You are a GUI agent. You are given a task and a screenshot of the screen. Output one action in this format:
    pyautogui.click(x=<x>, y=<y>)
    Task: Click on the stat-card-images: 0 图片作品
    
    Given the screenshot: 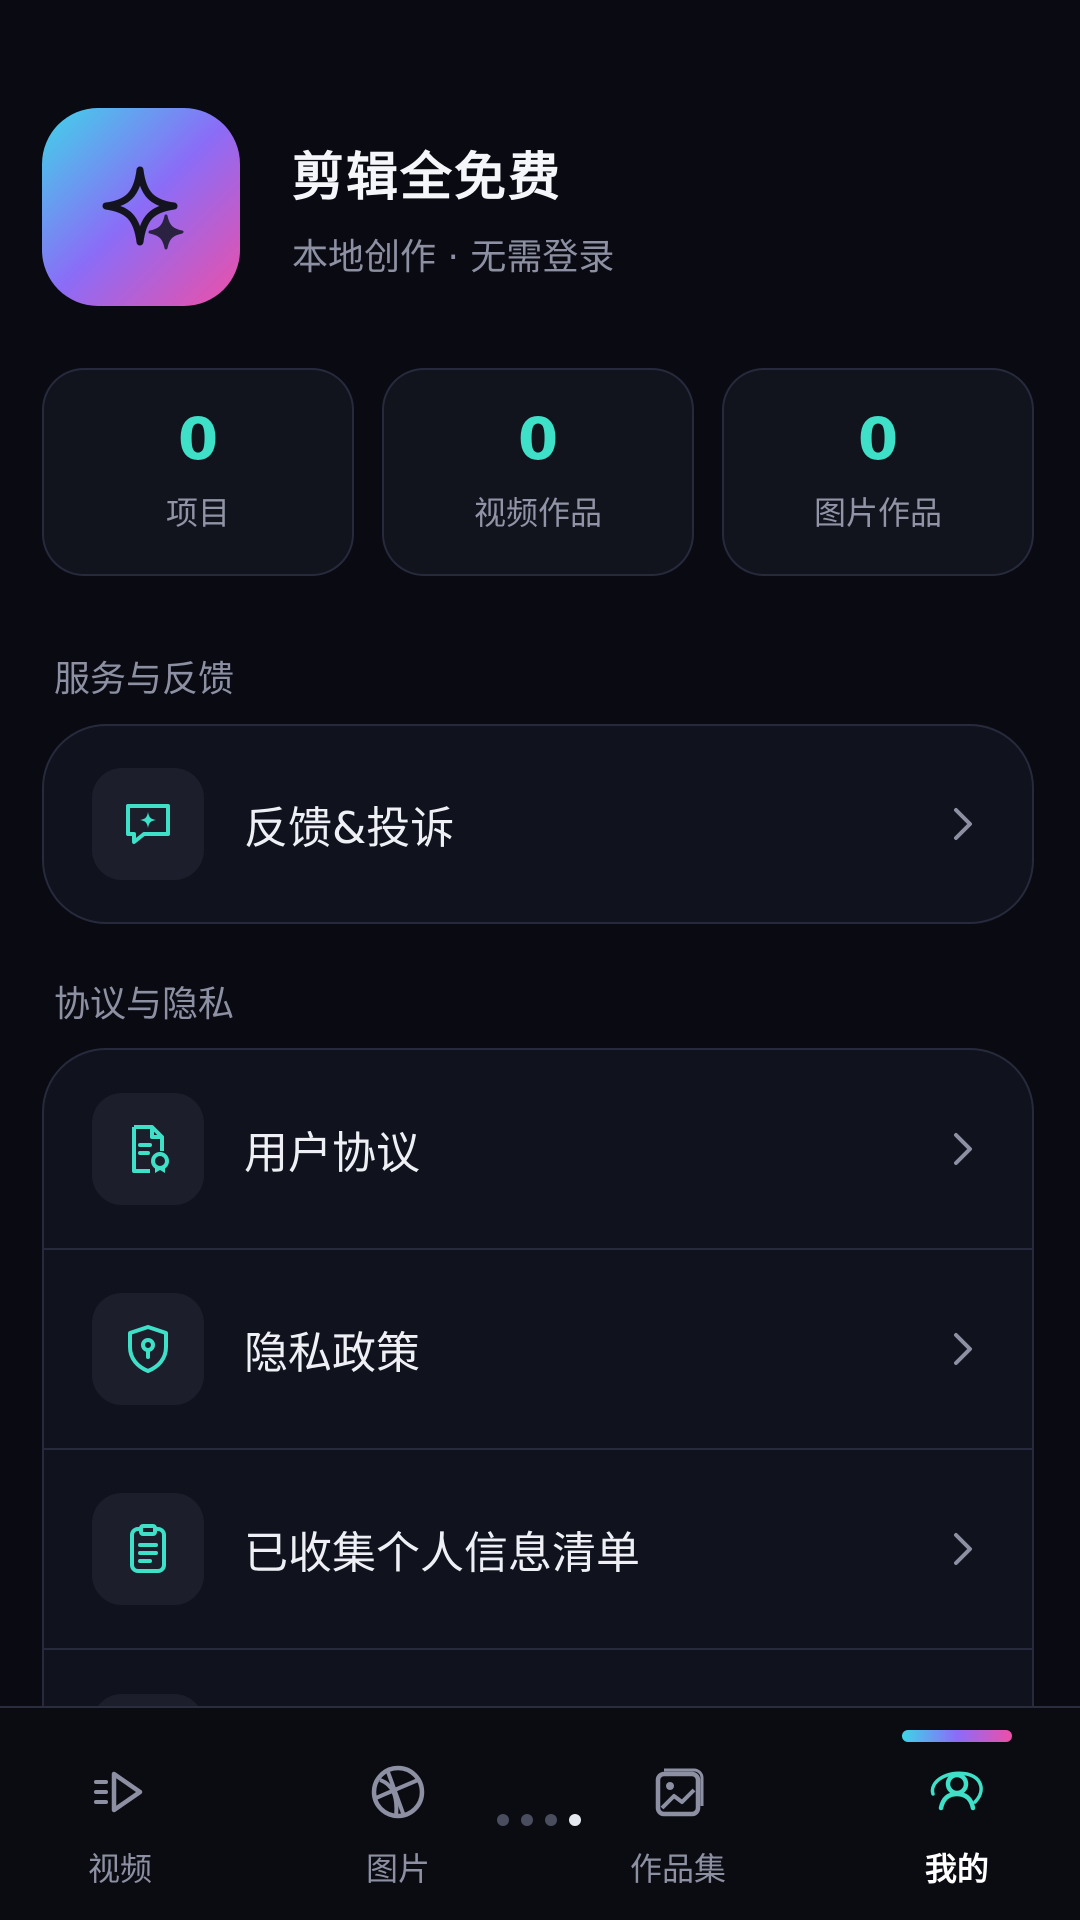 What is the action you would take?
    pyautogui.click(x=878, y=472)
    